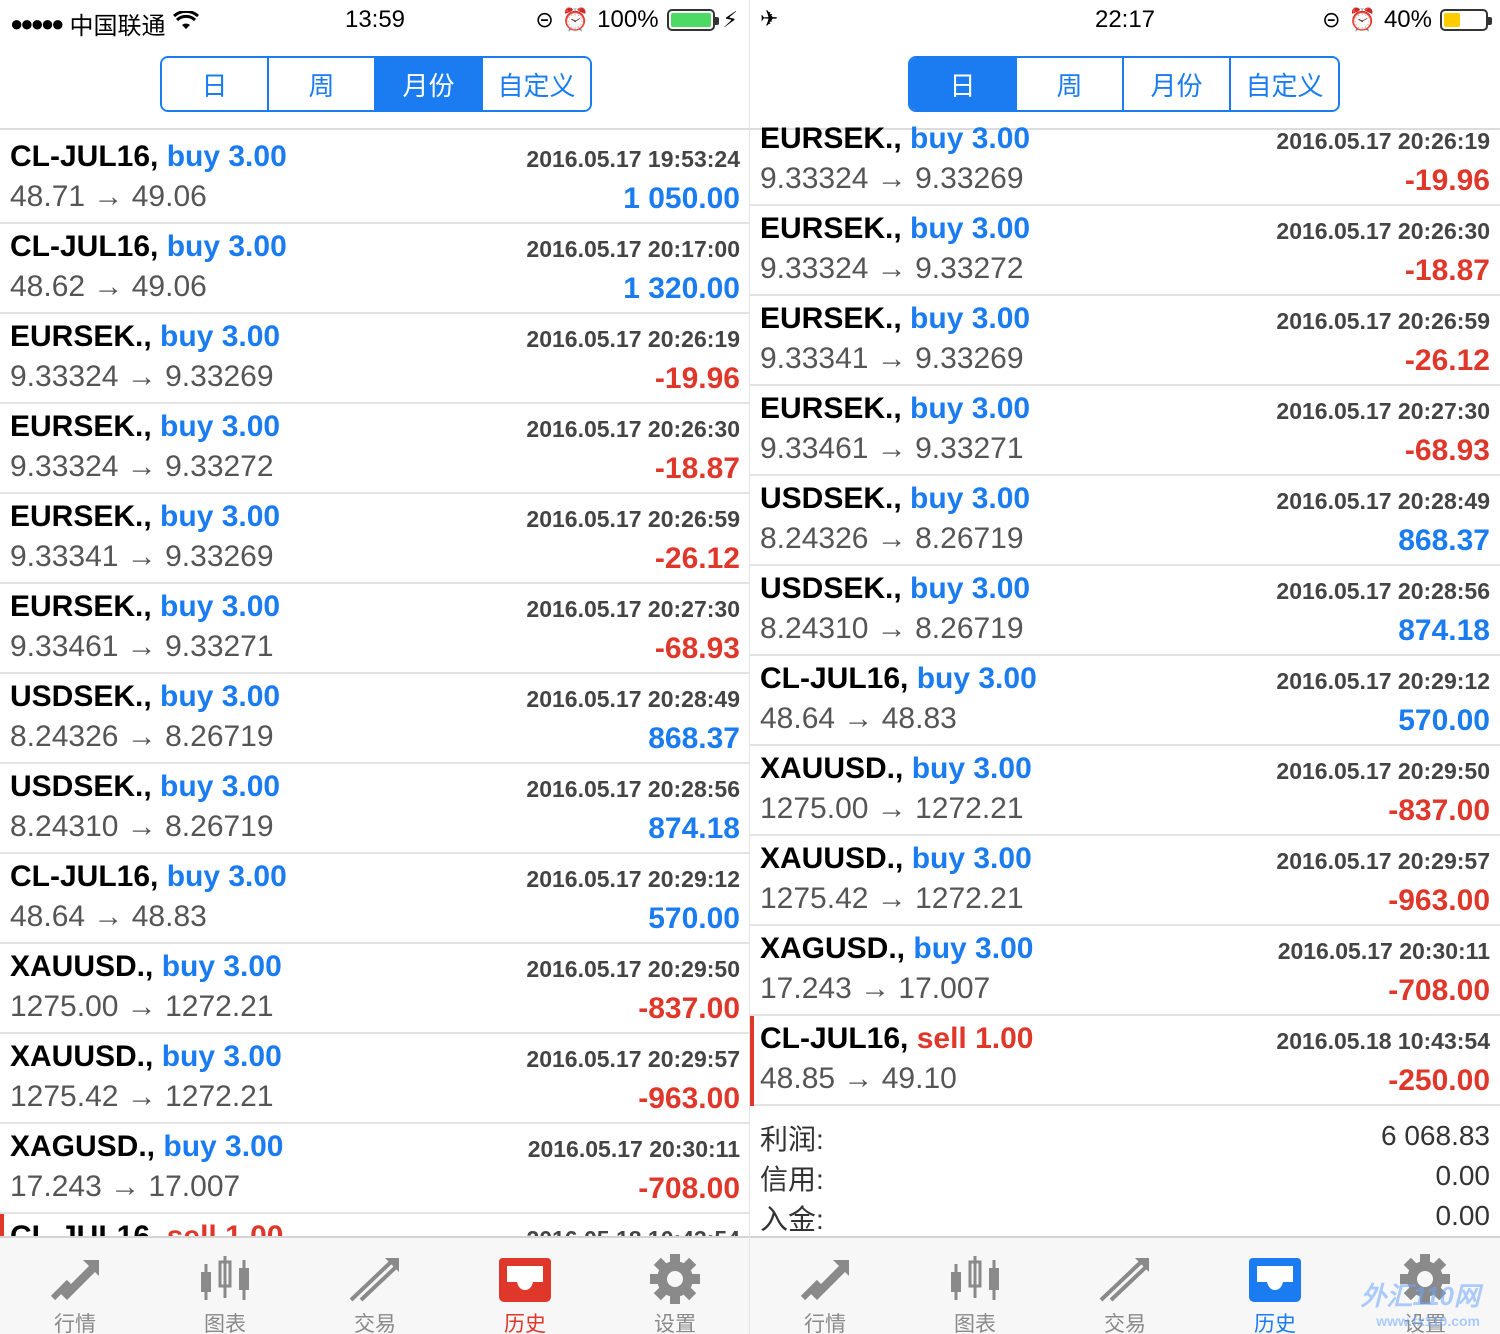 Image resolution: width=1500 pixels, height=1334 pixels. Describe the element at coordinates (142, 1006) in the screenshot. I see `deal-prices: 1275.00 → 1272.21` at that location.